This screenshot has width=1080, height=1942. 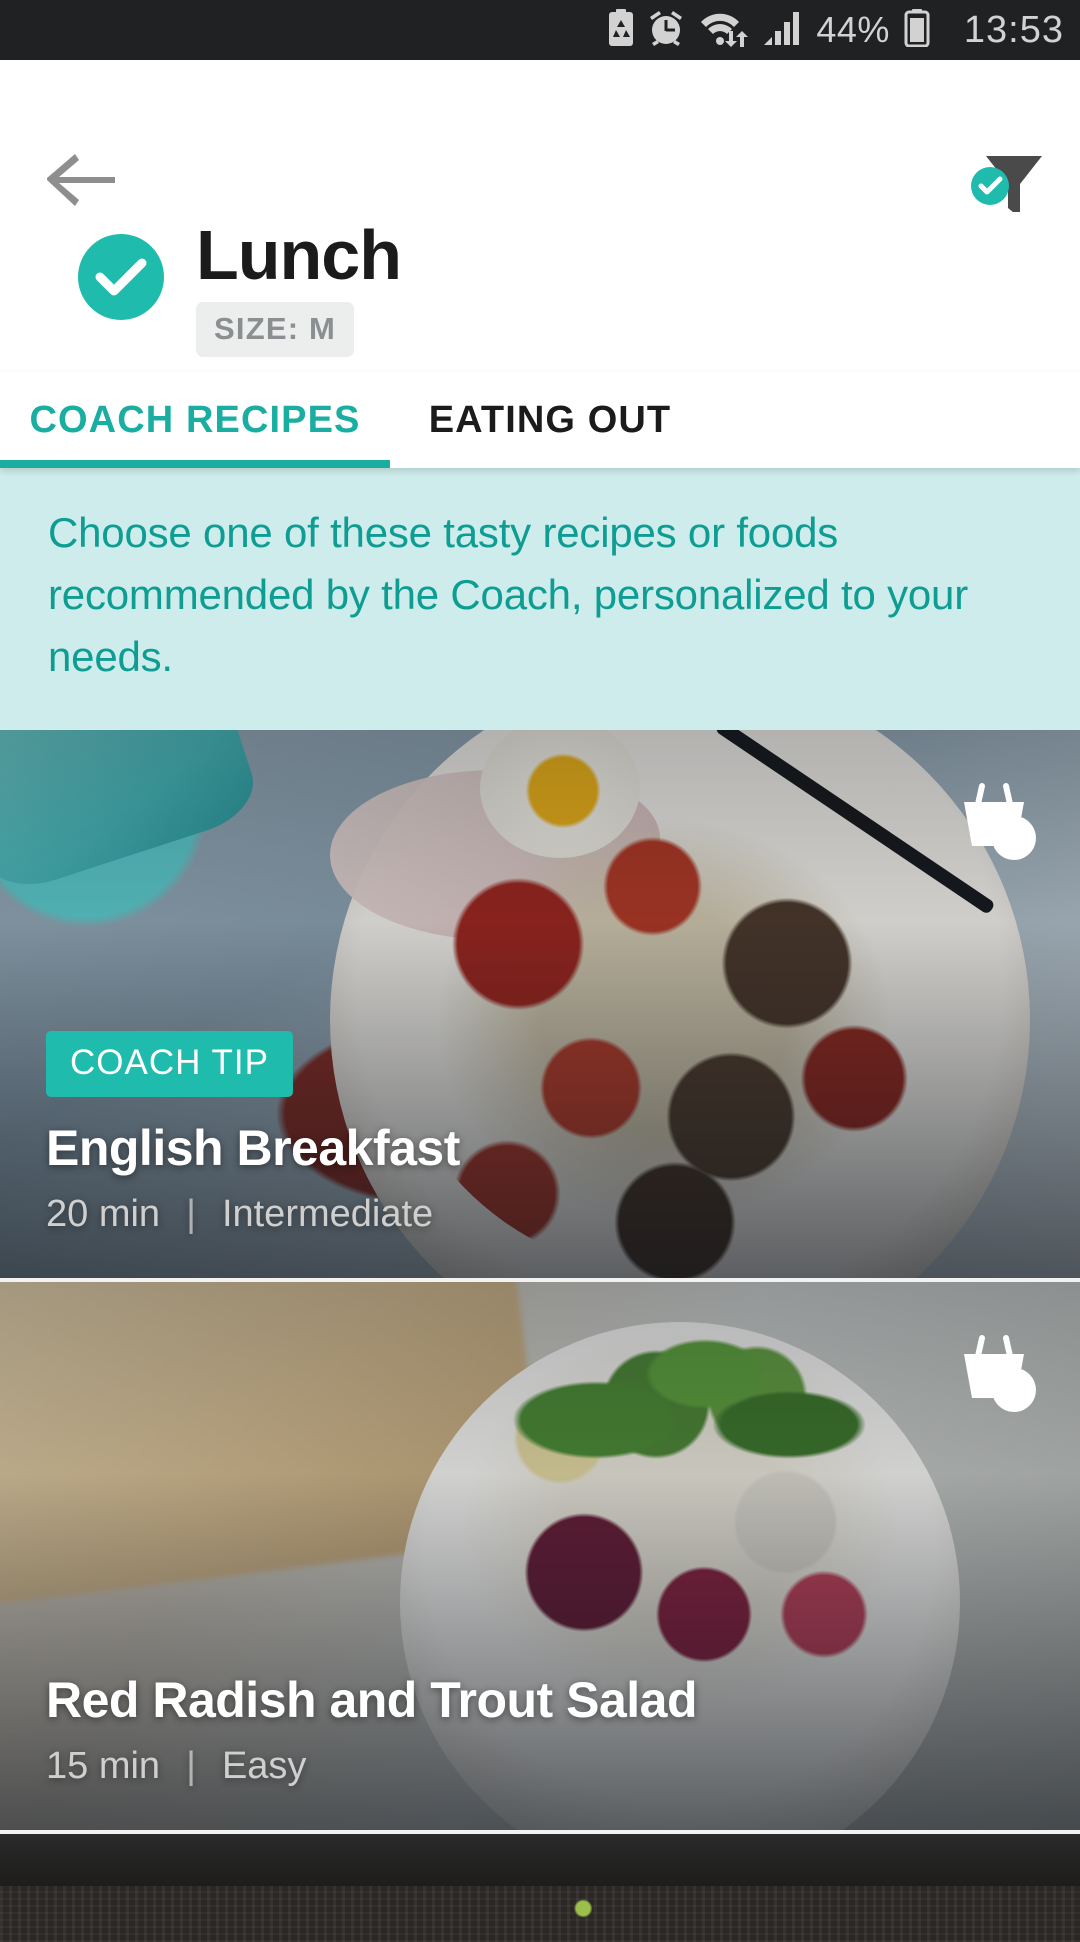 I want to click on recipe-card-text: Red Radish and Trout Salad 15 min | Easy, so click(x=503, y=1729).